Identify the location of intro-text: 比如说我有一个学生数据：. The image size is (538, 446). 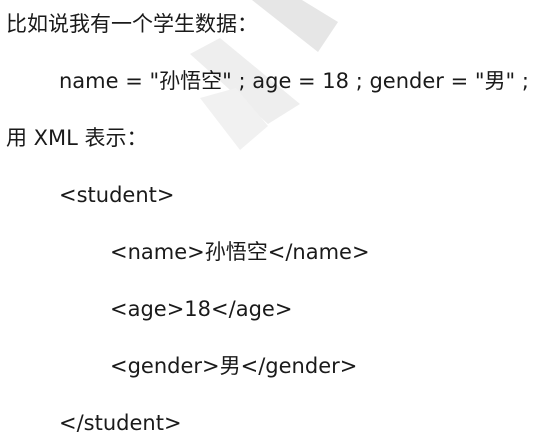
(132, 24).